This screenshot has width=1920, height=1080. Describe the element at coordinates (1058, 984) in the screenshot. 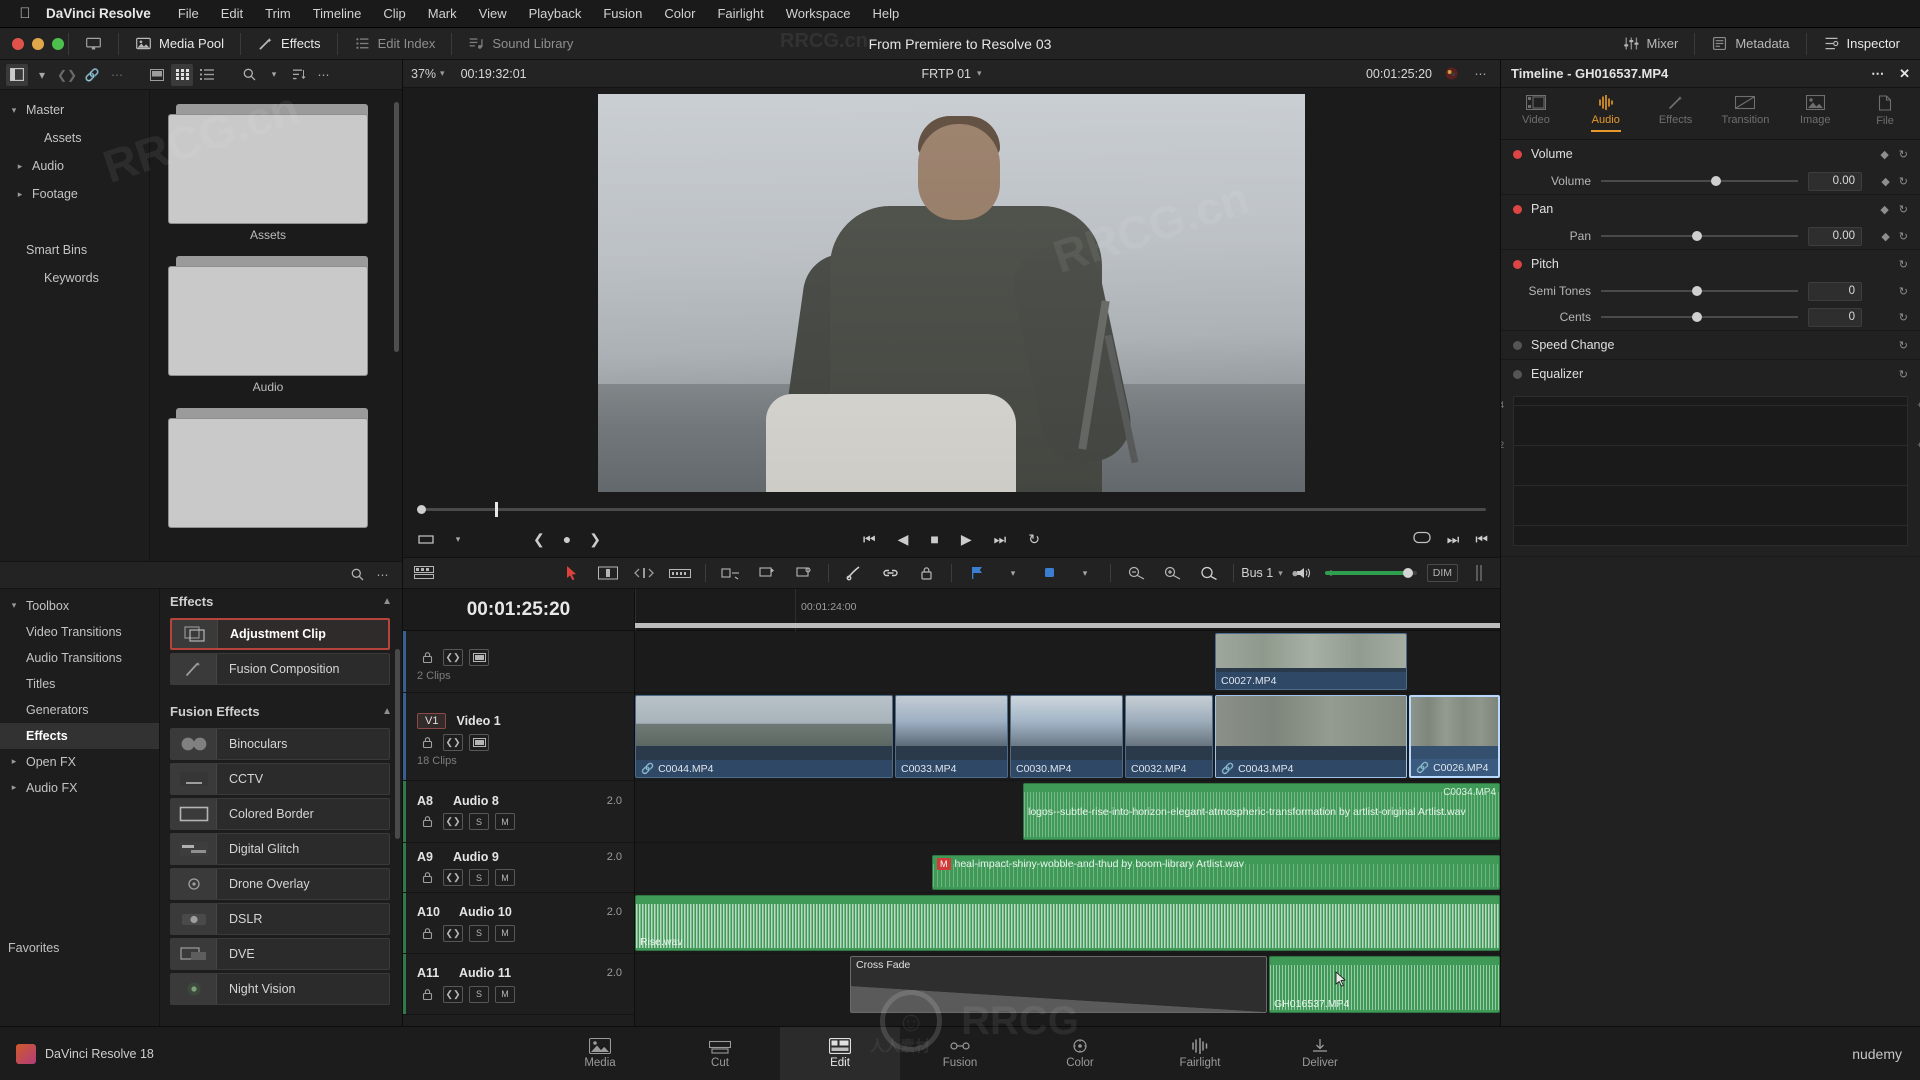

I see `timeline-transition: Cross Fade` at that location.